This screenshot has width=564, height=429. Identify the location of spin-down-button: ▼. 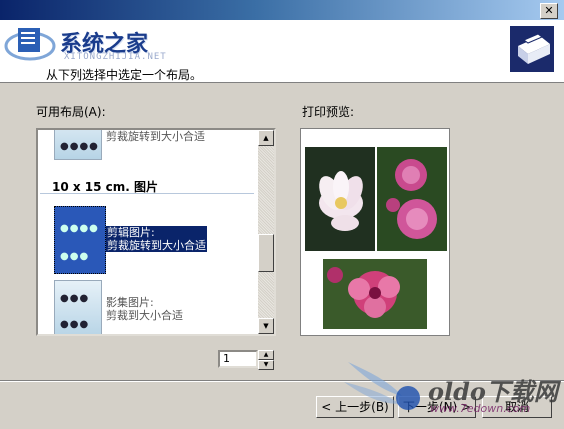
(266, 365).